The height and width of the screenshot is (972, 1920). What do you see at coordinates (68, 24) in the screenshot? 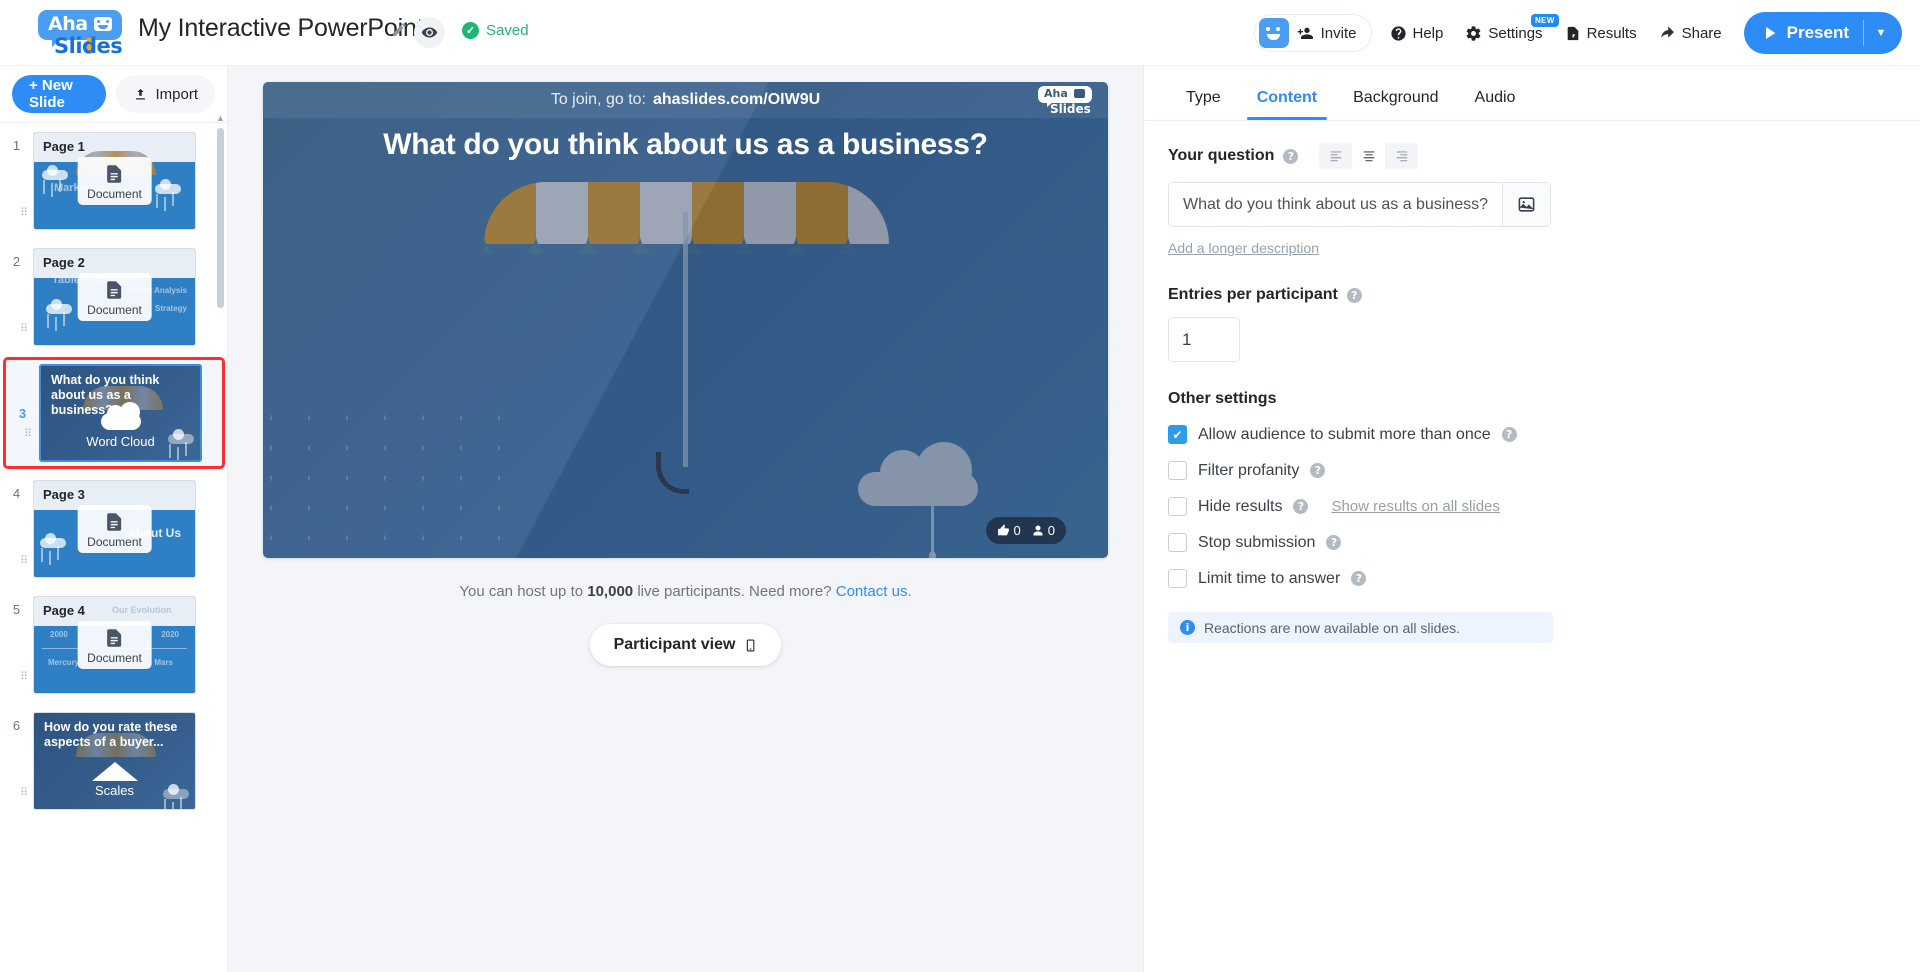
I see `logo-aha-text: Aha` at bounding box center [68, 24].